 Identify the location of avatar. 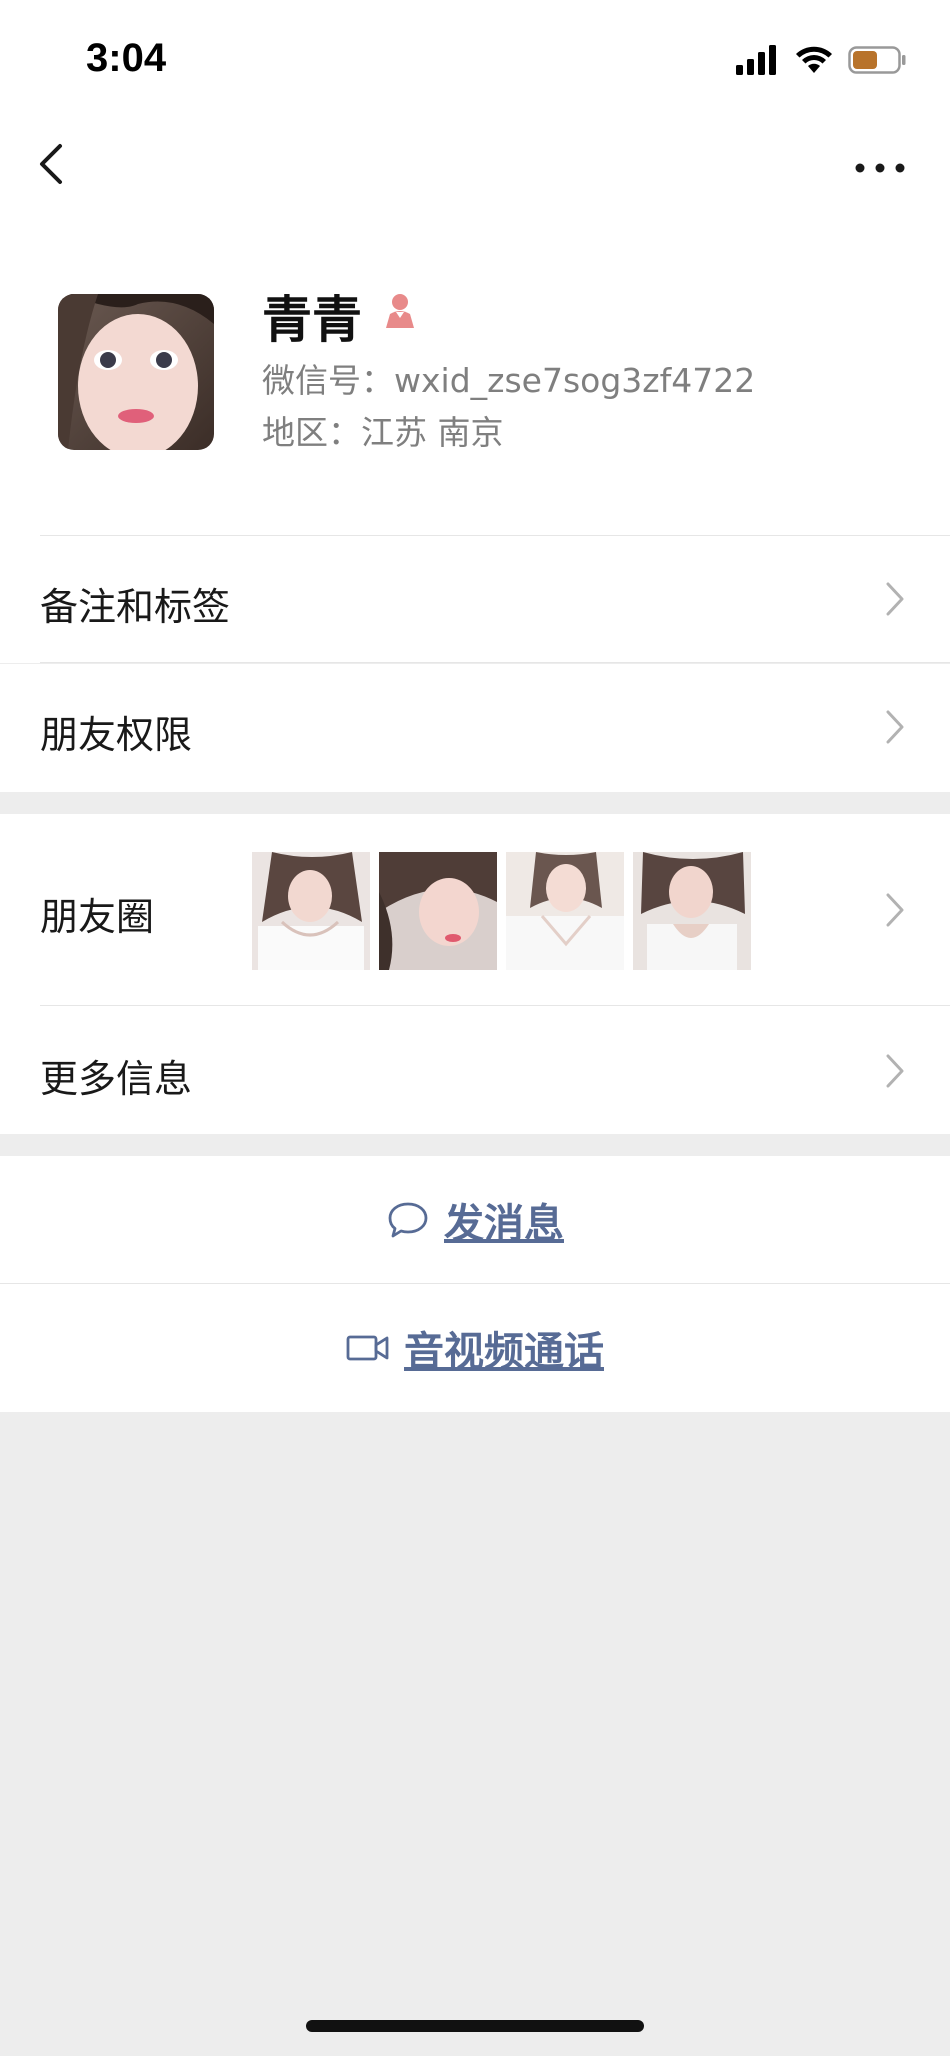
(136, 372).